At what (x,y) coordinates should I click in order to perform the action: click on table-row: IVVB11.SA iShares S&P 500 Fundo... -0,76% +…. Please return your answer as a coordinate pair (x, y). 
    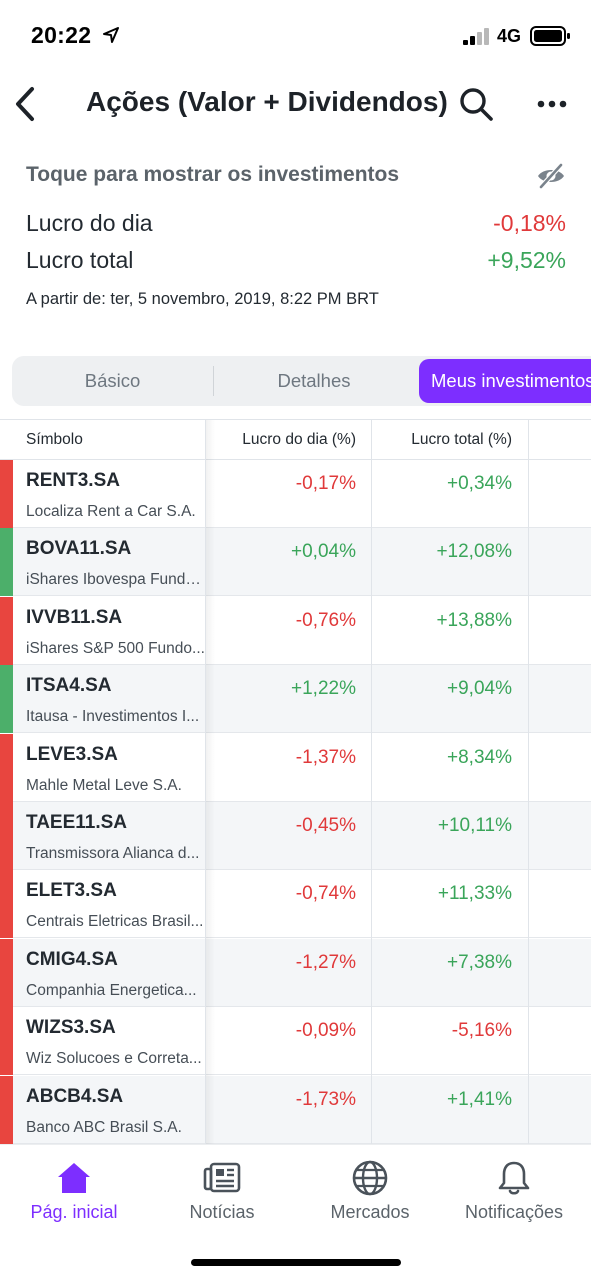
    Looking at the image, I should click on (295, 630).